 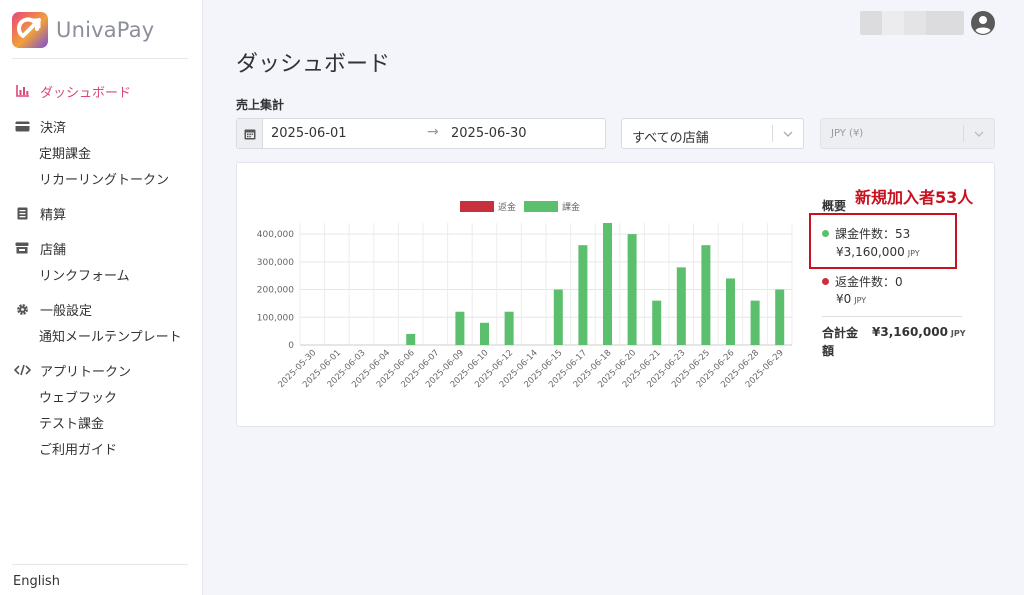 I want to click on refunds-amount-value: ¥0, so click(x=844, y=299).